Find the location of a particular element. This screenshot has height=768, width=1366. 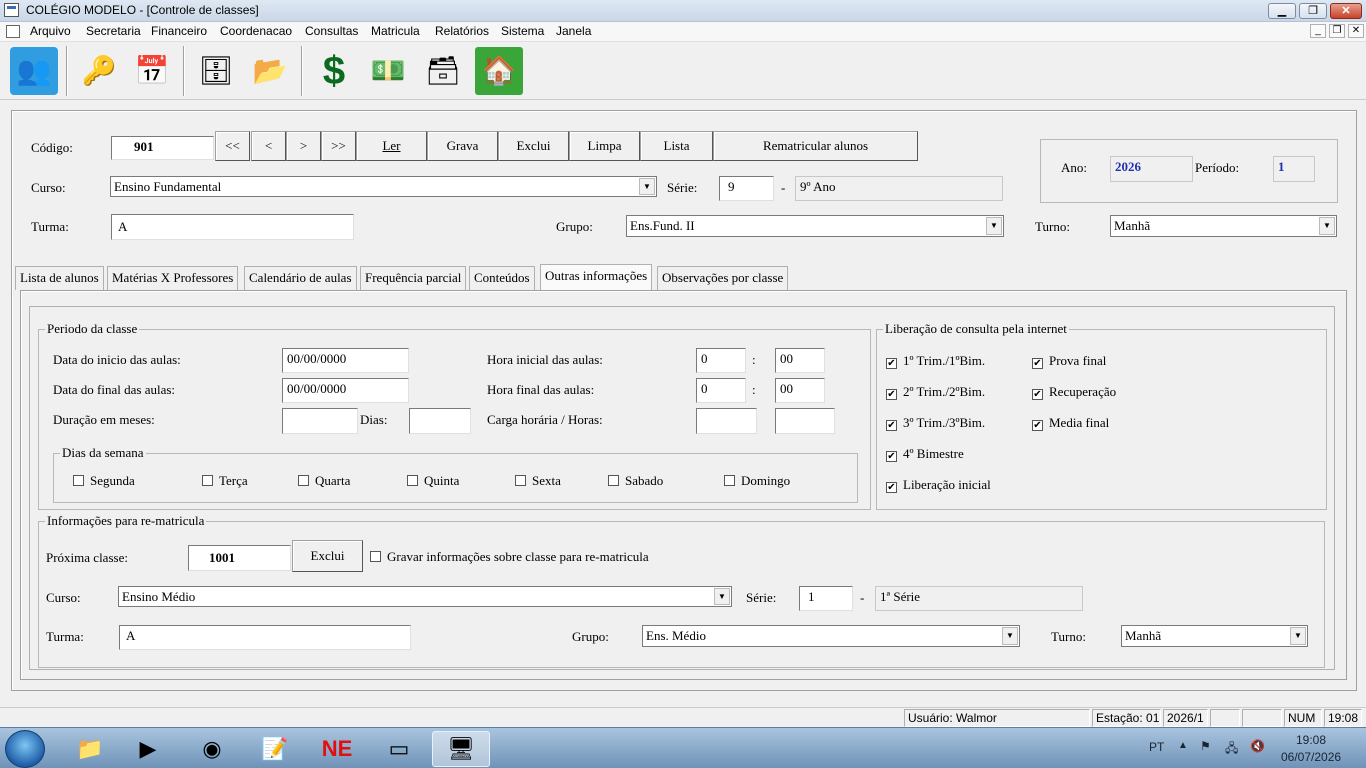

menu-financeiro: Financeiro is located at coordinates (179, 31).